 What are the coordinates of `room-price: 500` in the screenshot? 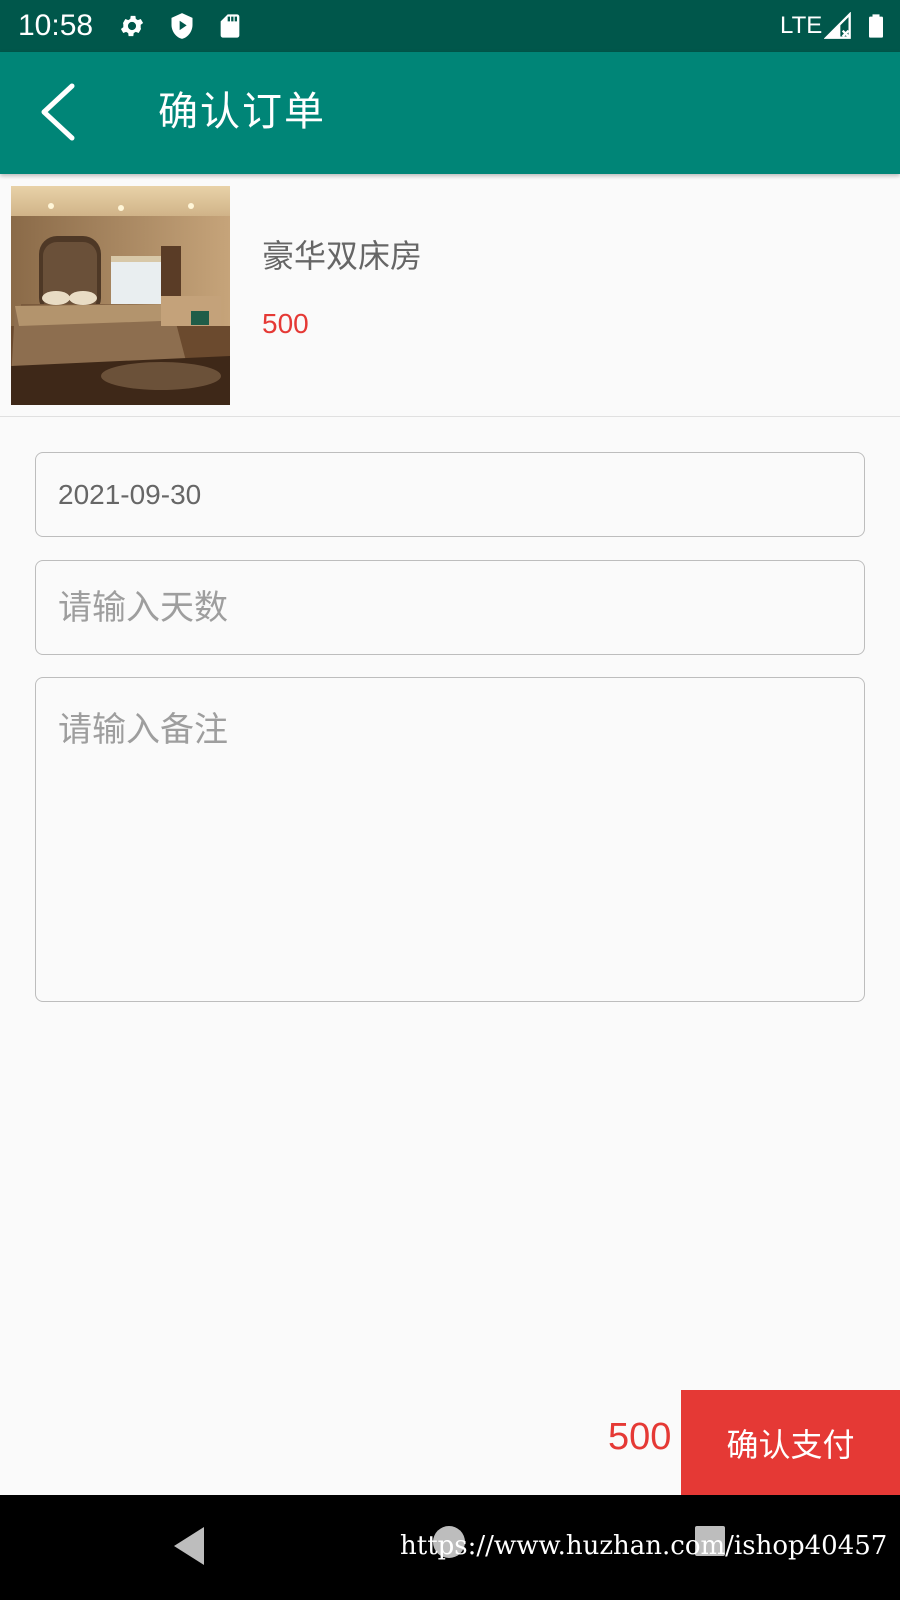 It's located at (285, 323).